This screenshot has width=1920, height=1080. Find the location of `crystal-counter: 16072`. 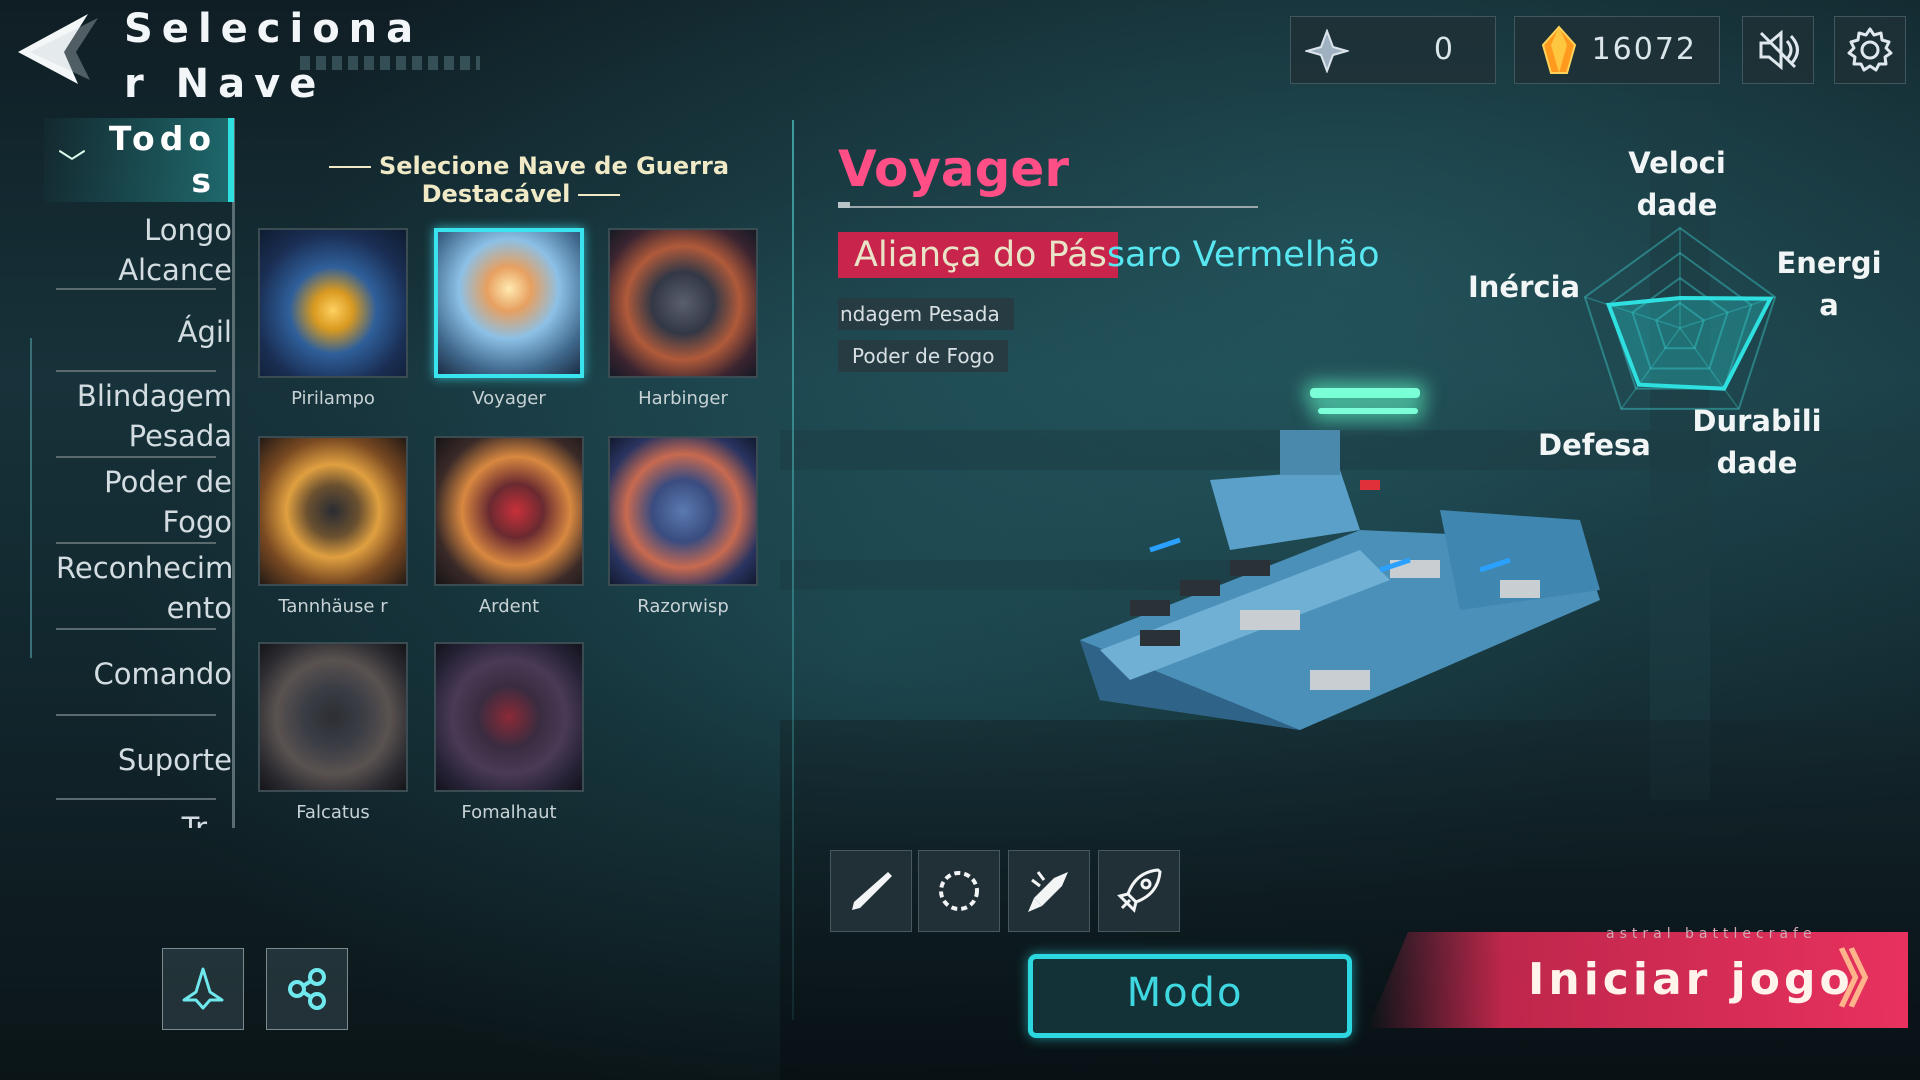

crystal-counter: 16072 is located at coordinates (1617, 50).